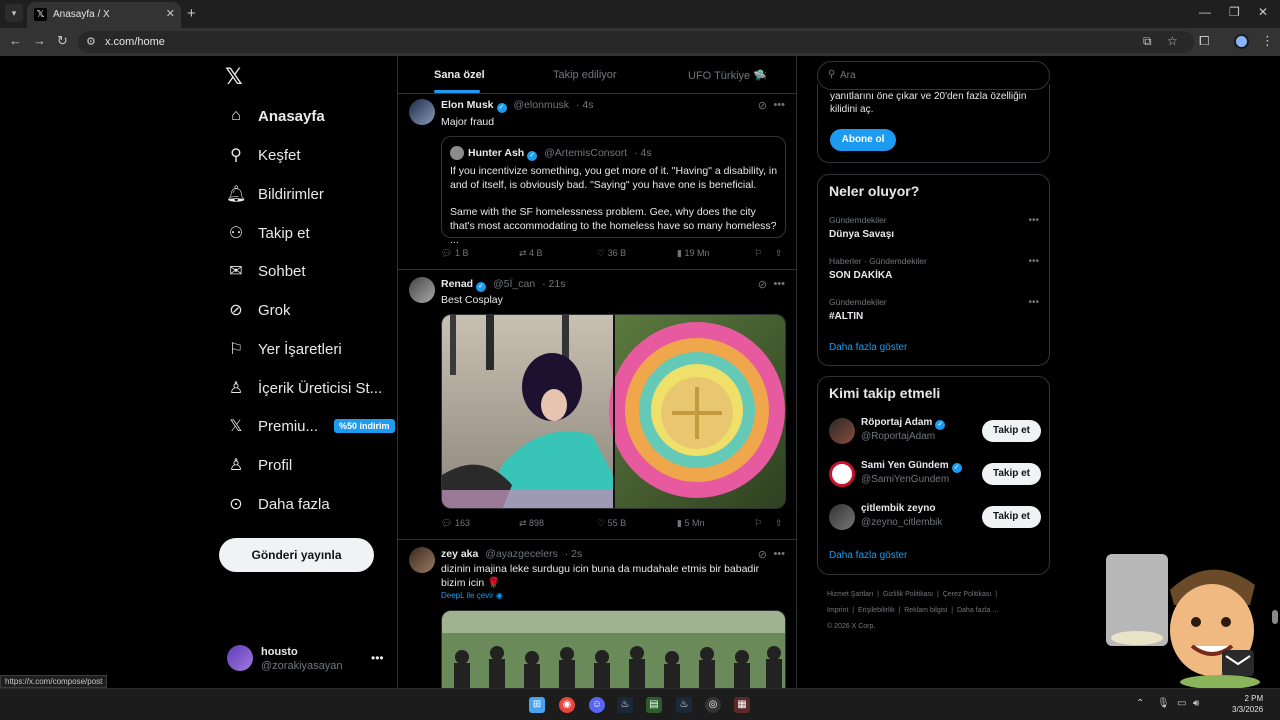 The image size is (1280, 720). What do you see at coordinates (1263, 12) in the screenshot?
I see `close-window-button: ✕` at bounding box center [1263, 12].